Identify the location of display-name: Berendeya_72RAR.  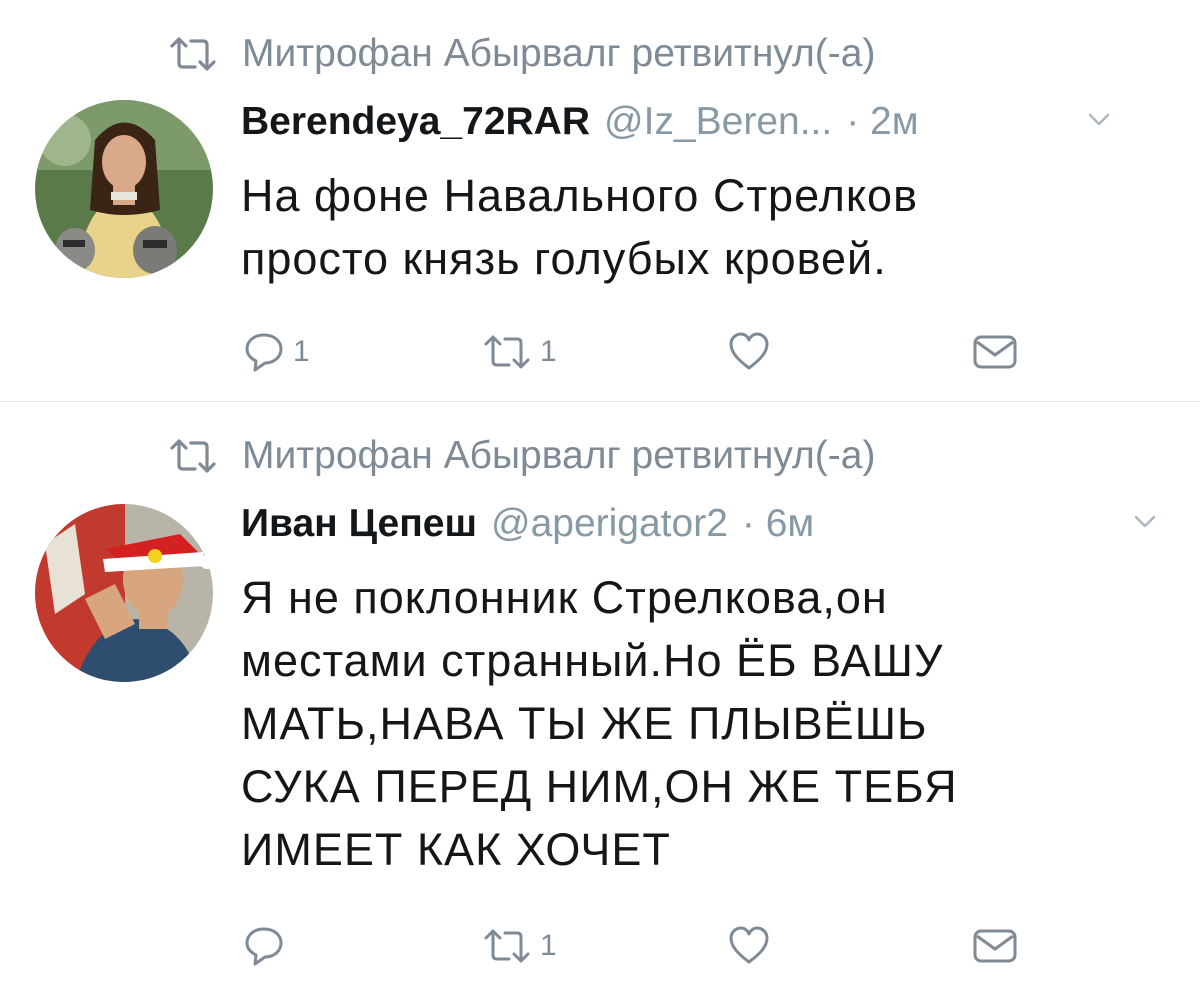
(415, 122).